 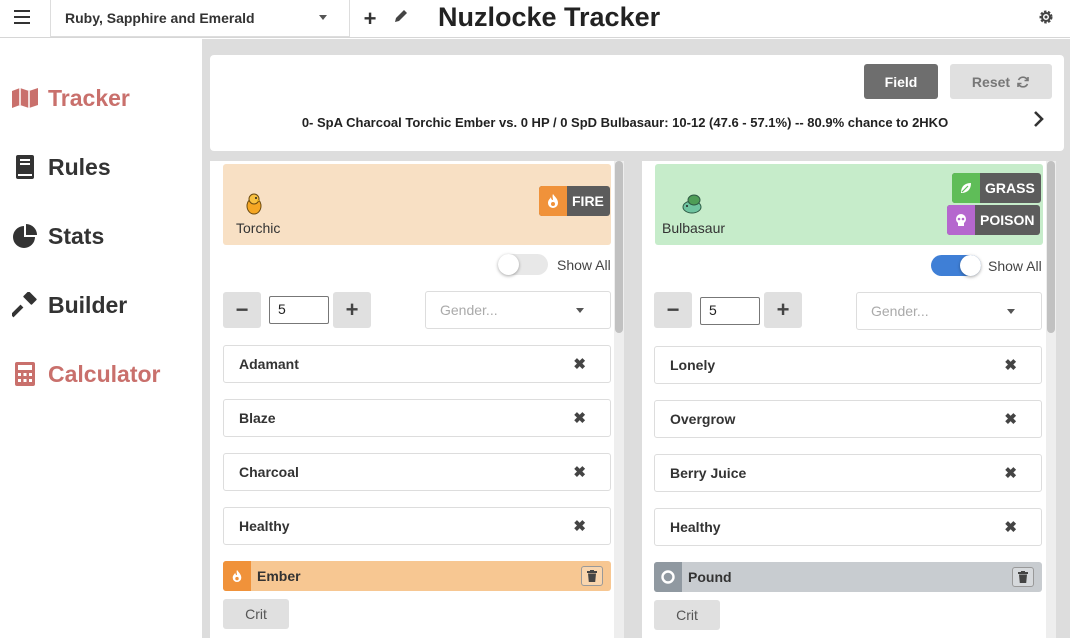 I want to click on leaf-icon, so click(x=966, y=188).